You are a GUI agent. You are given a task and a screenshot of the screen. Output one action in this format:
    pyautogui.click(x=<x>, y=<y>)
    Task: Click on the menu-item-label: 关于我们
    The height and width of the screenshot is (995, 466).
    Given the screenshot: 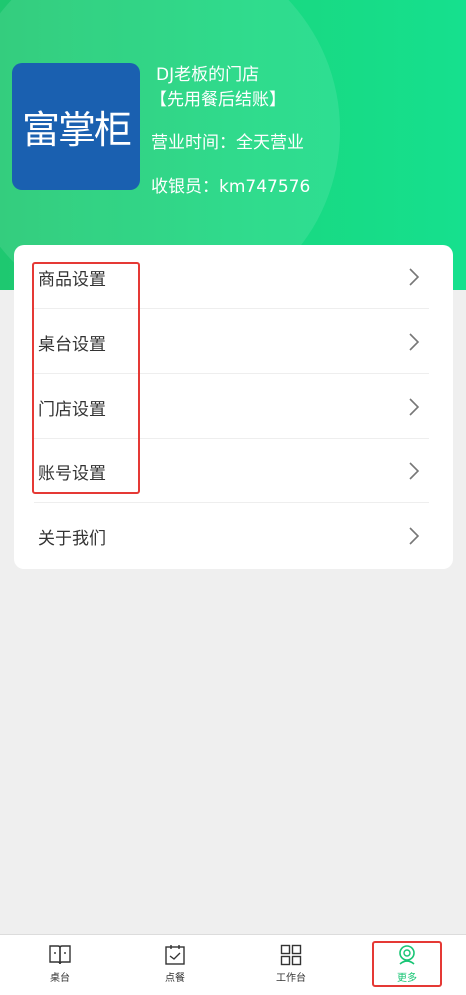 What is the action you would take?
    pyautogui.click(x=72, y=538)
    